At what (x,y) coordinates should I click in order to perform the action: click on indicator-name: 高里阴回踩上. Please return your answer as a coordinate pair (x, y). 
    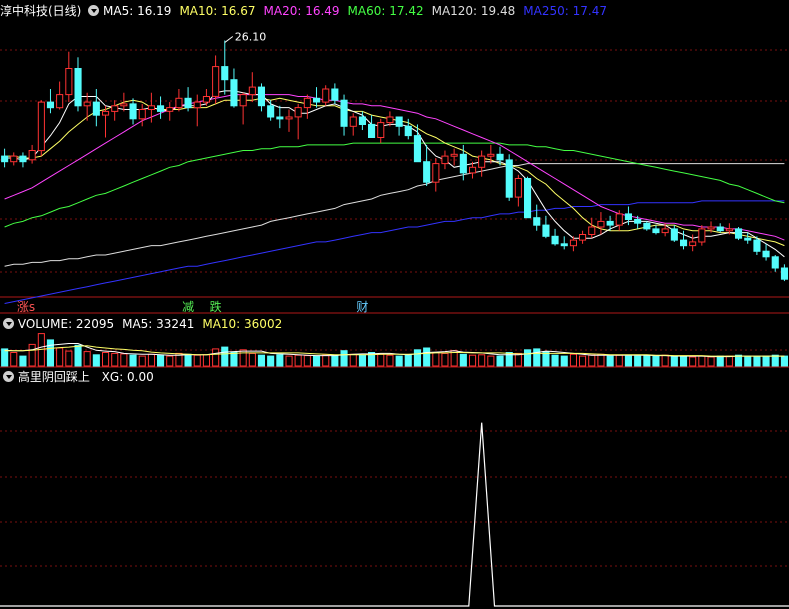
    Looking at the image, I should click on (53, 377).